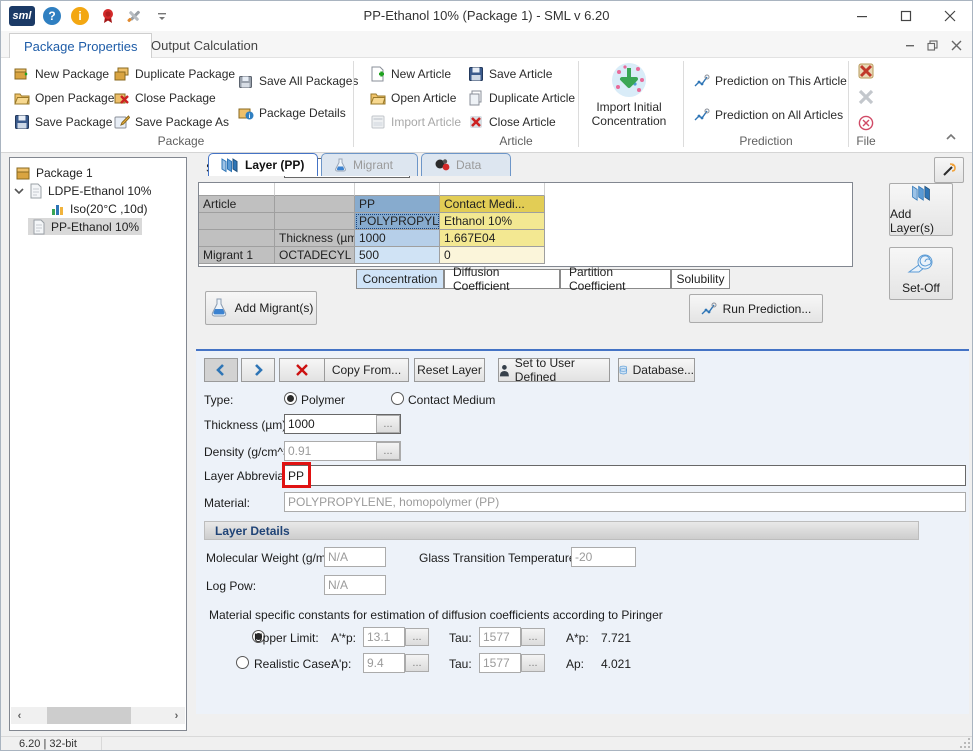 This screenshot has height=751, width=973. What do you see at coordinates (449, 370) in the screenshot?
I see `reset-layer-button: Reset Layer` at bounding box center [449, 370].